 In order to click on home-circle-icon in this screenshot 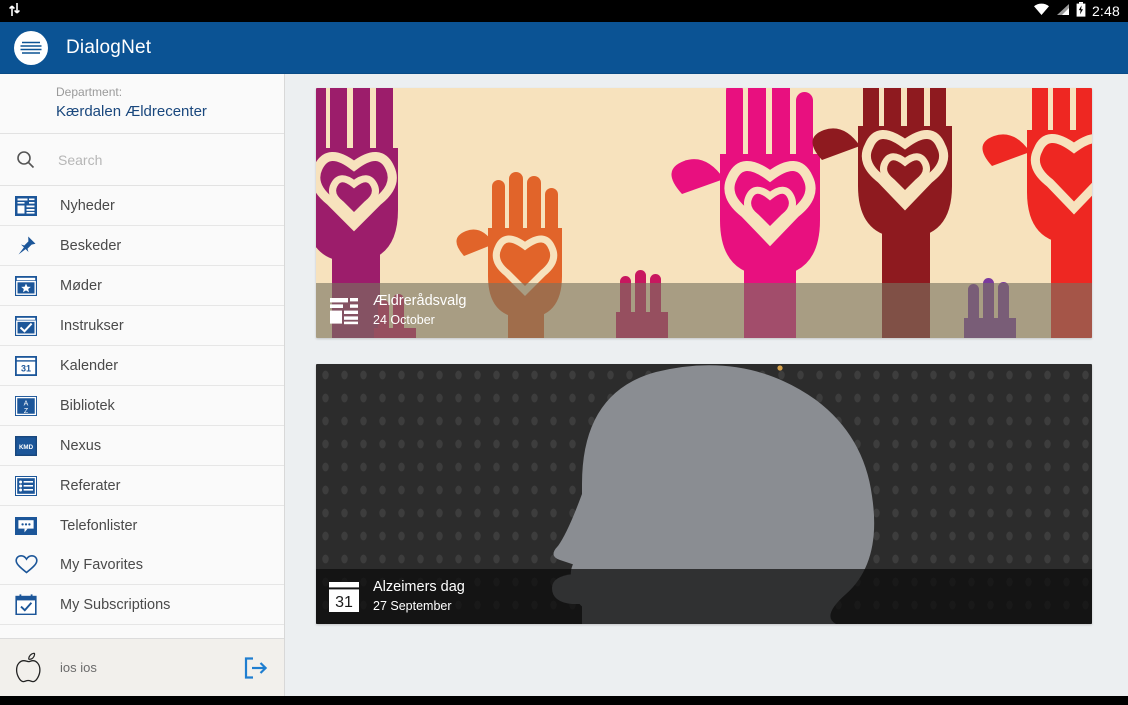, I will do `click(564, 701)`.